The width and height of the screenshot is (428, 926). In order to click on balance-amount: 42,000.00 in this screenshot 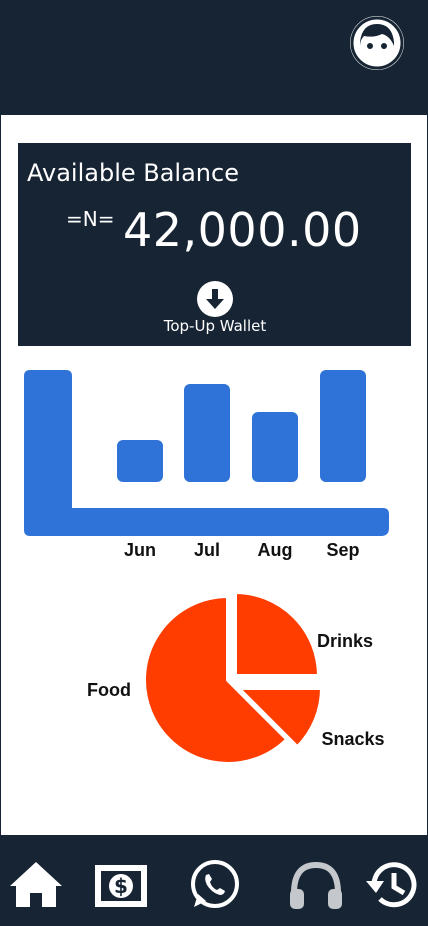, I will do `click(242, 230)`.